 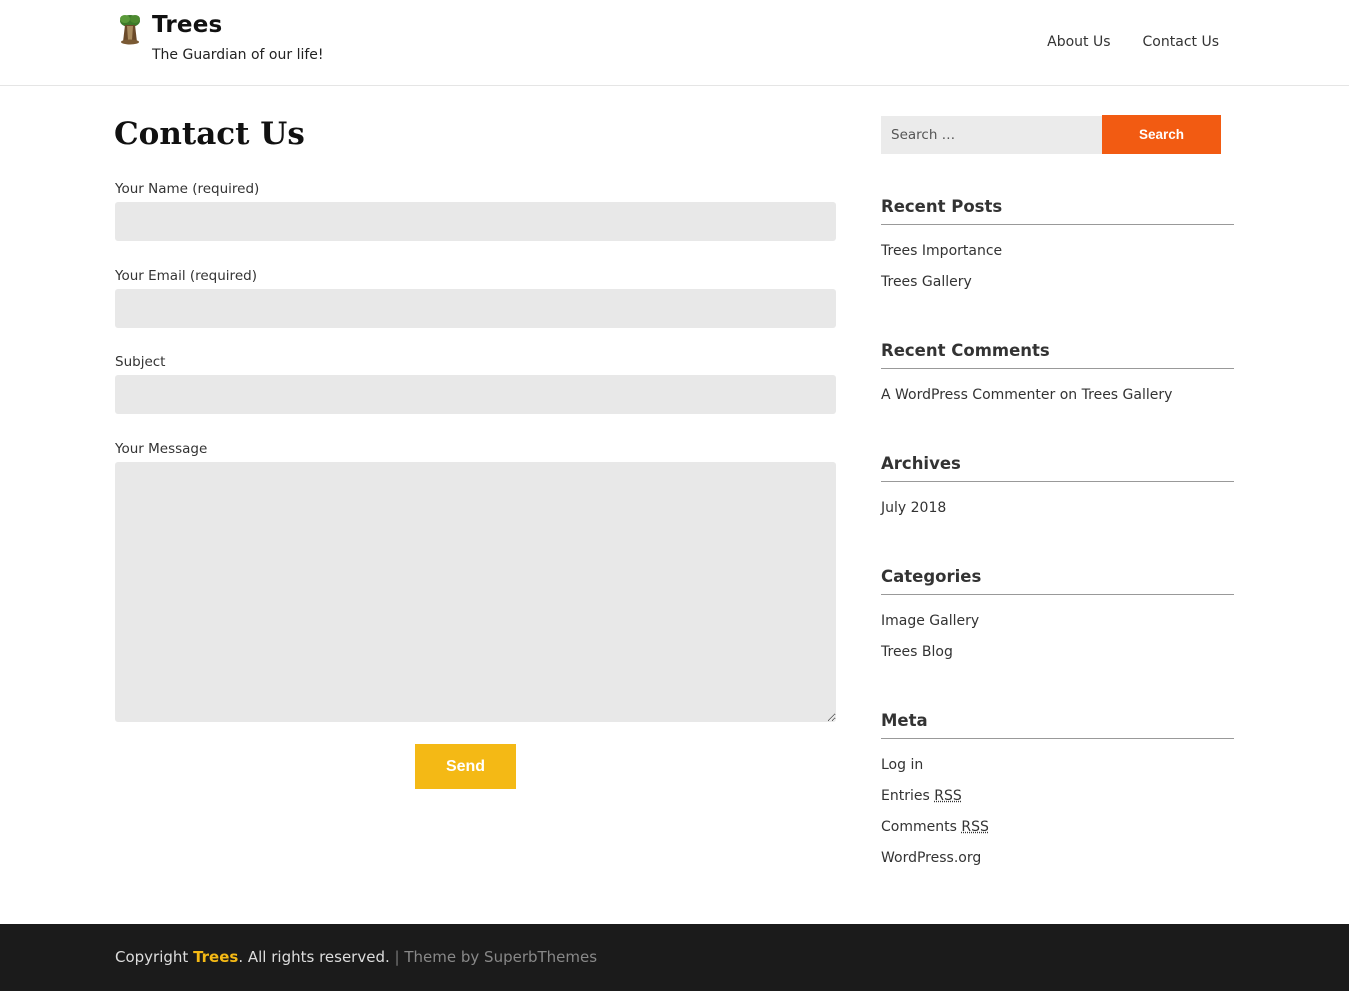 What do you see at coordinates (475, 221) in the screenshot?
I see `name-field` at bounding box center [475, 221].